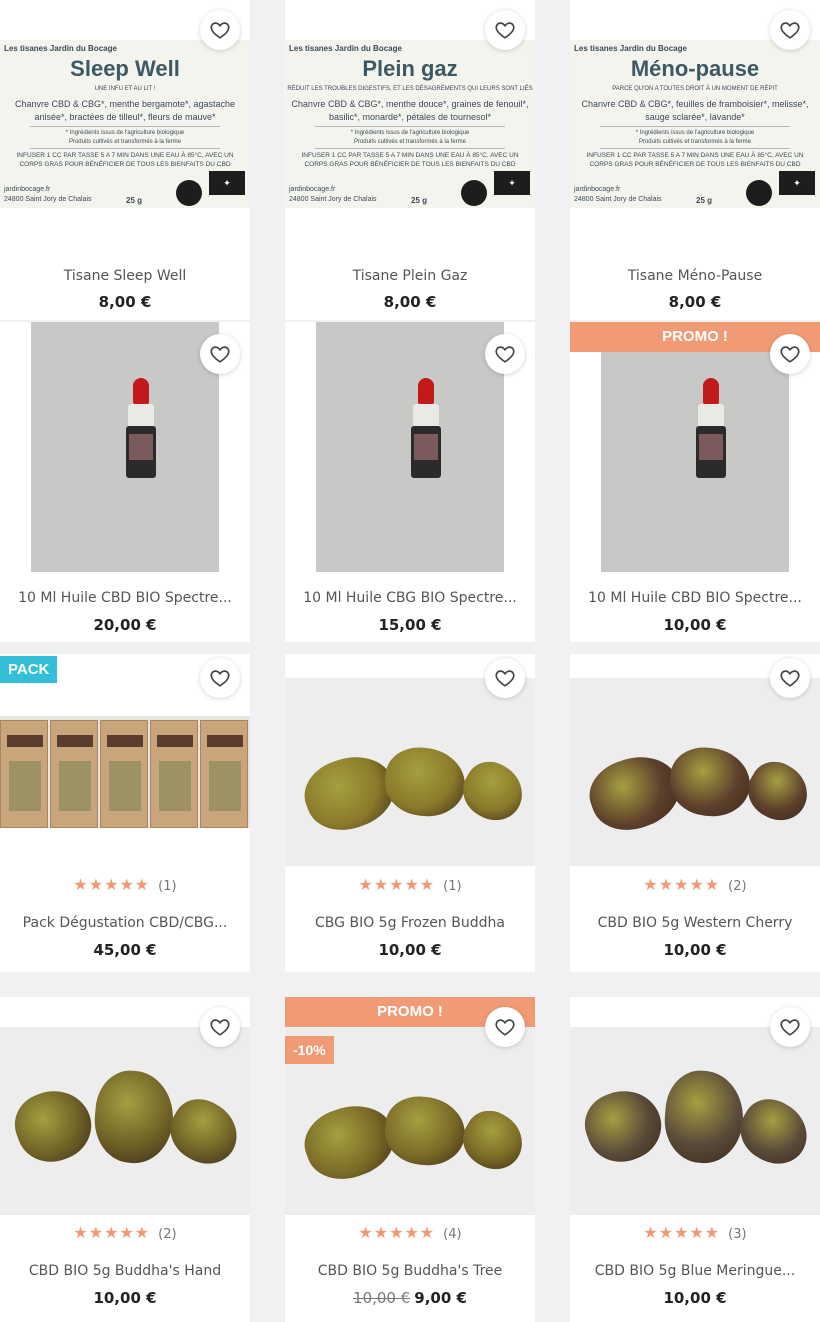 The width and height of the screenshot is (820, 1322). Describe the element at coordinates (695, 276) in the screenshot. I see `product-name: Tisane Méno-Pause` at that location.